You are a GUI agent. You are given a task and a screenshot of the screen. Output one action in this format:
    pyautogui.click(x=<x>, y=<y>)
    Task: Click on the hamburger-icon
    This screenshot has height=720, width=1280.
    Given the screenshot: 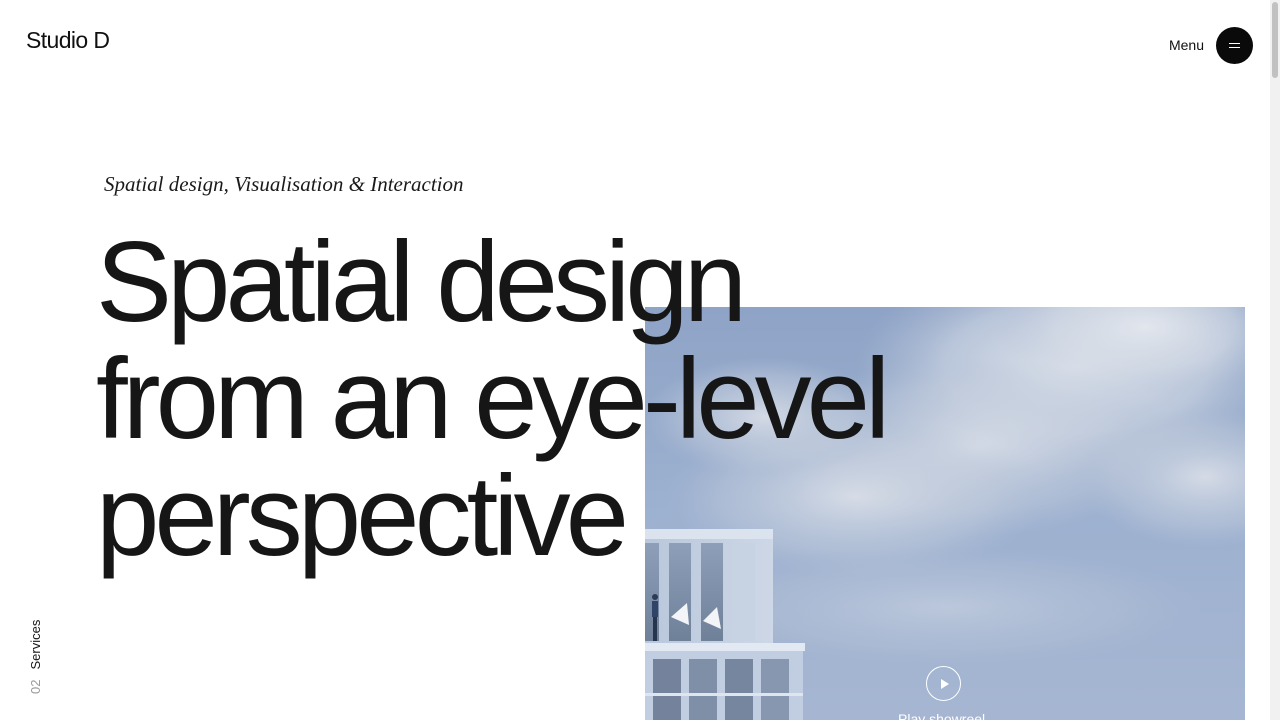 What is the action you would take?
    pyautogui.click(x=1234, y=45)
    